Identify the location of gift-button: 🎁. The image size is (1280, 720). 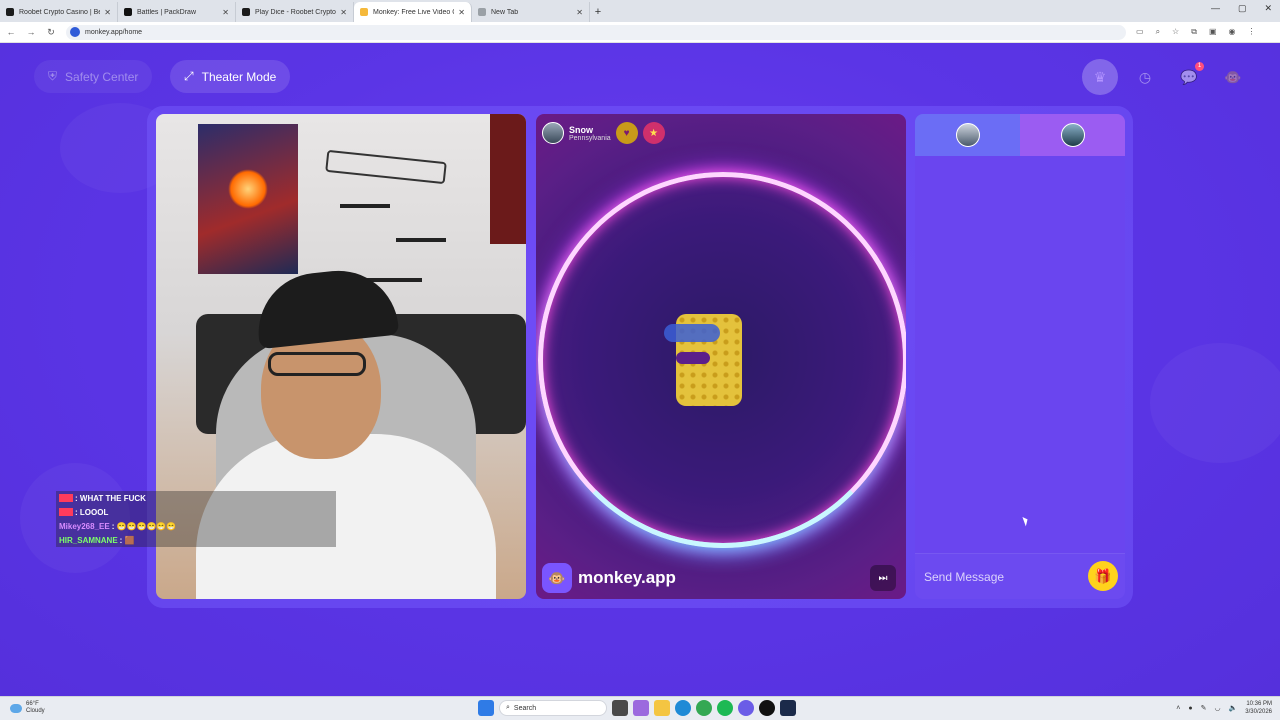
(1103, 576).